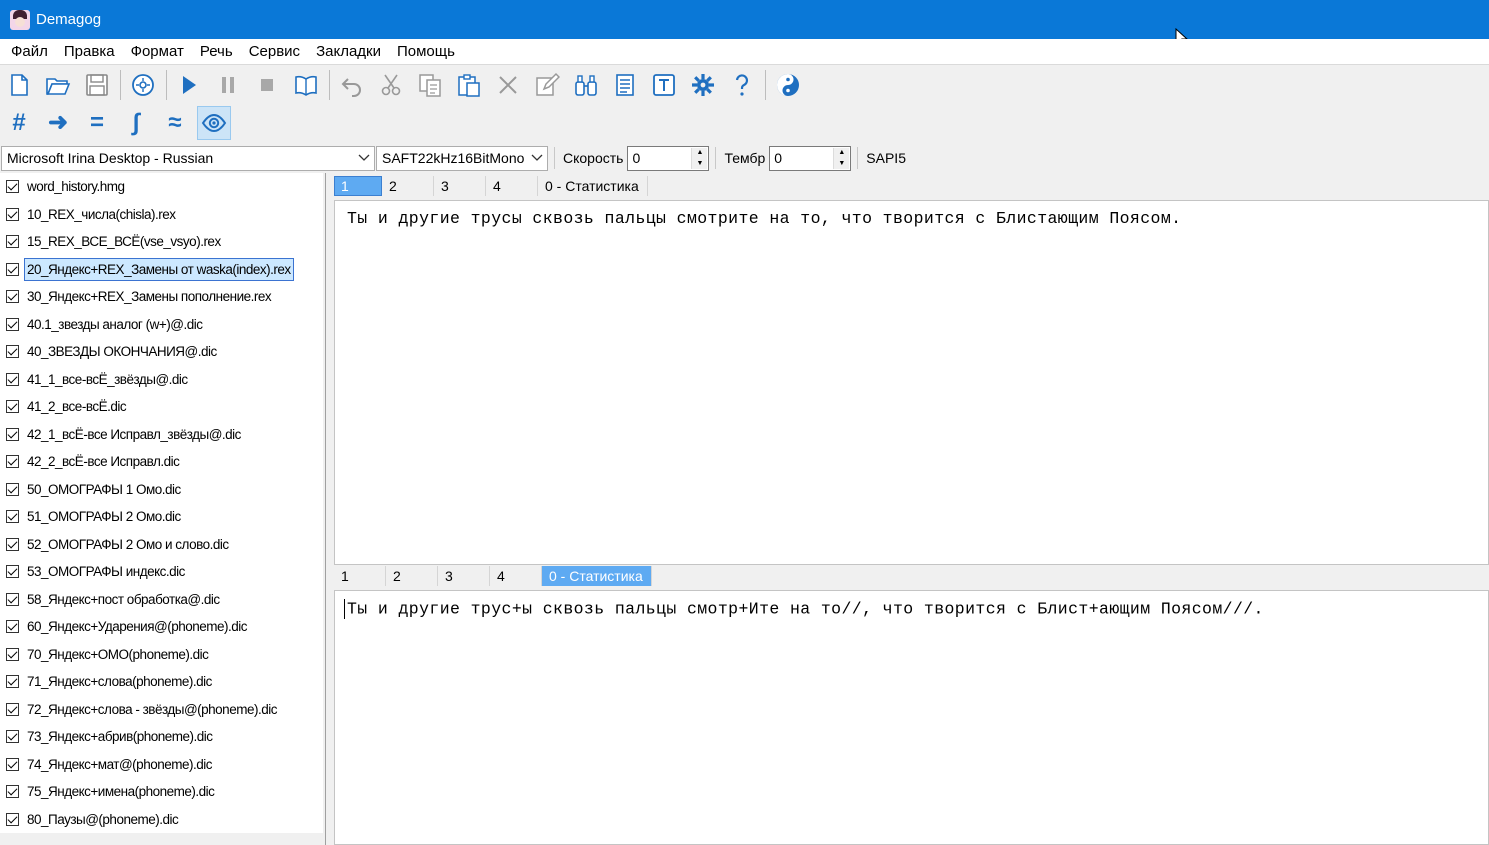 The image size is (1489, 845). I want to click on speed-spinner: 0 ▲ ▼, so click(668, 158).